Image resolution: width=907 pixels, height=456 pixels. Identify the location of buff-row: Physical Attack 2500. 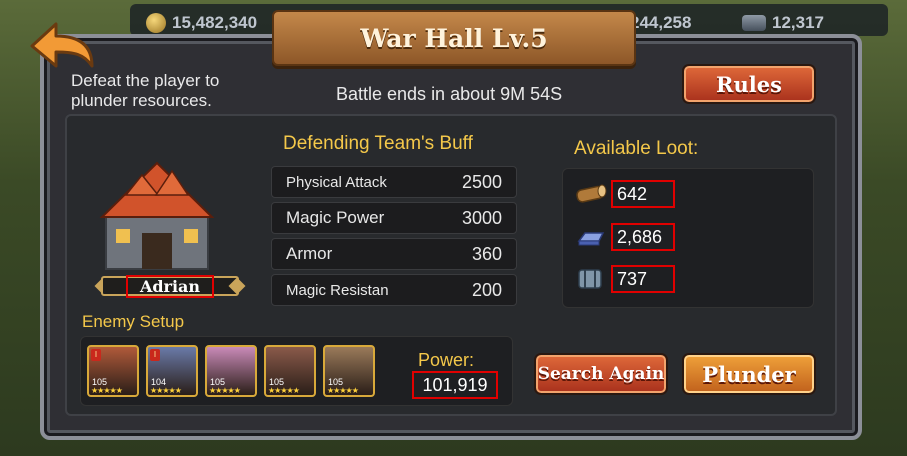
(394, 182).